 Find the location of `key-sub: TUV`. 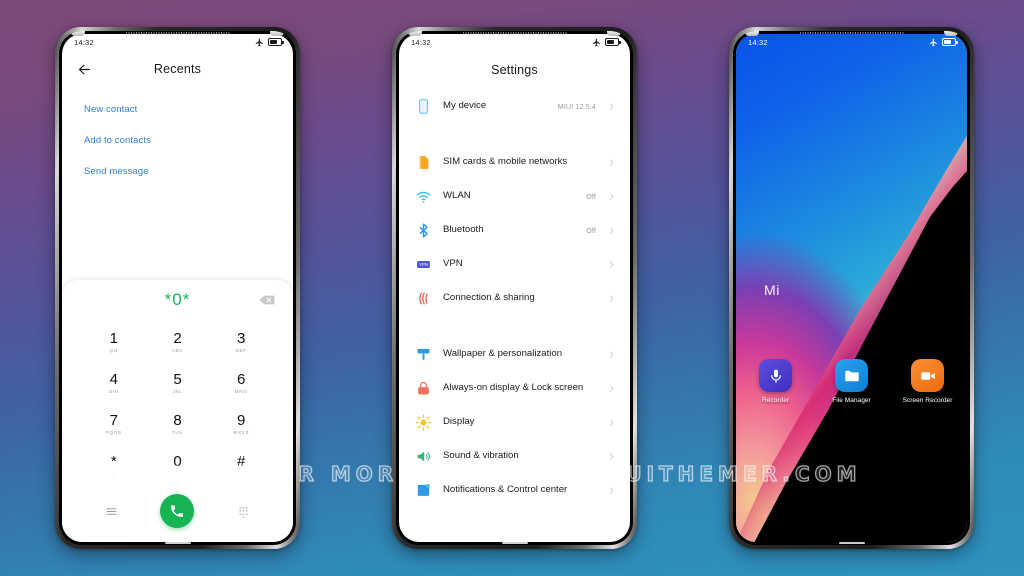

key-sub: TUV is located at coordinates (177, 432).